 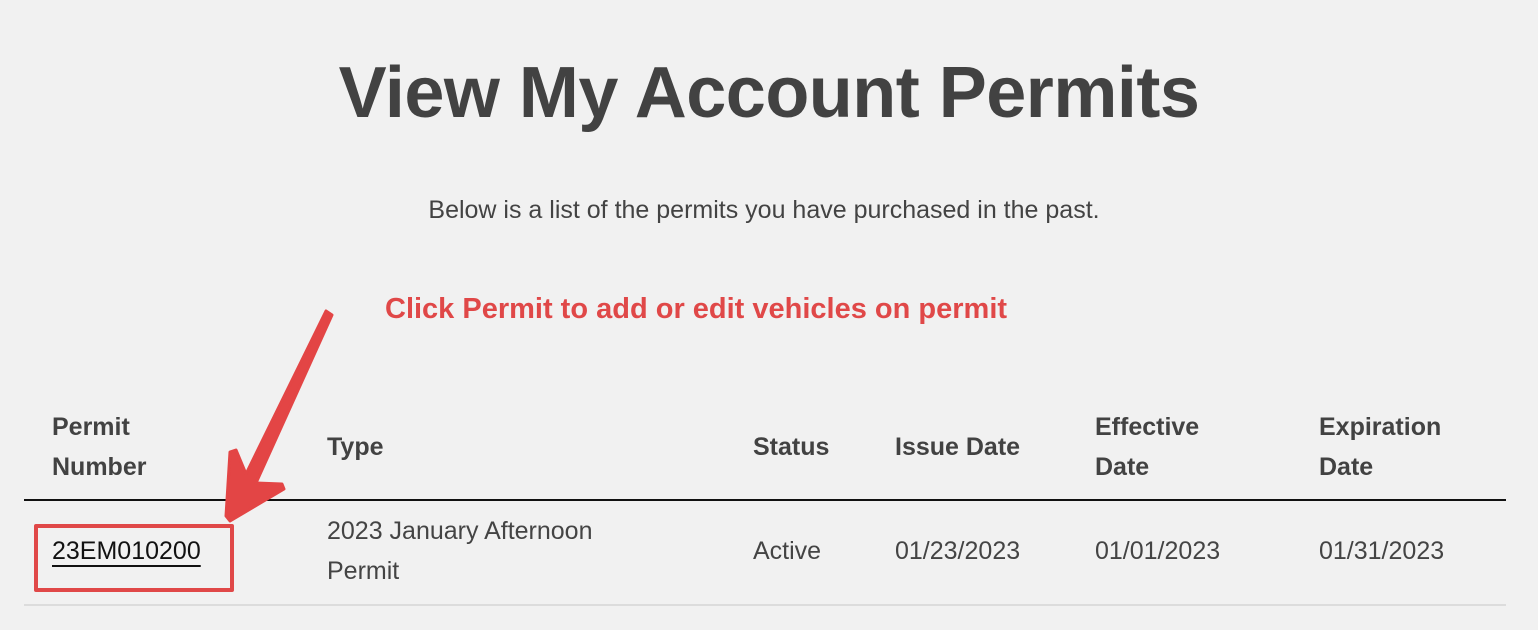 I want to click on pointer-arrow-icon, so click(x=279, y=416).